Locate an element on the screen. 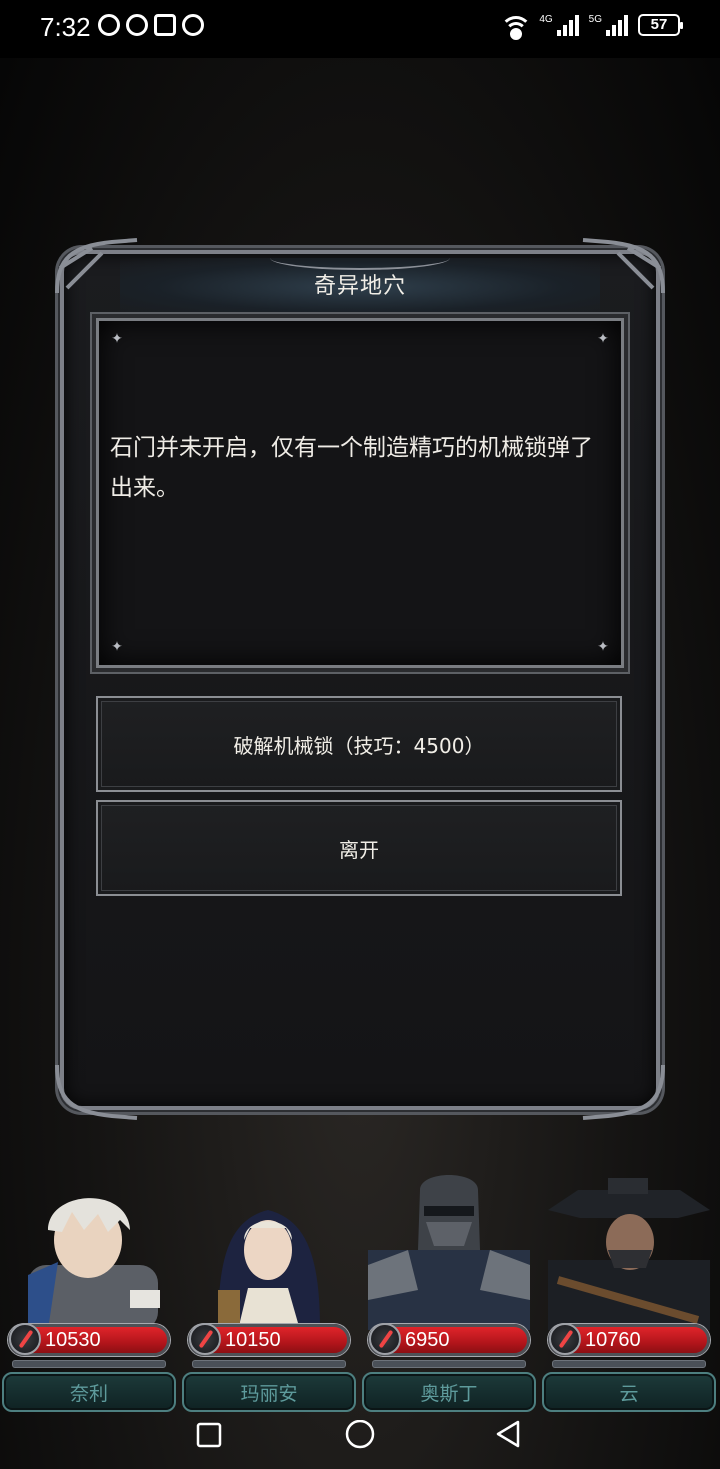 This screenshot has height=1469, width=720. title-crest-ornament is located at coordinates (360, 258).